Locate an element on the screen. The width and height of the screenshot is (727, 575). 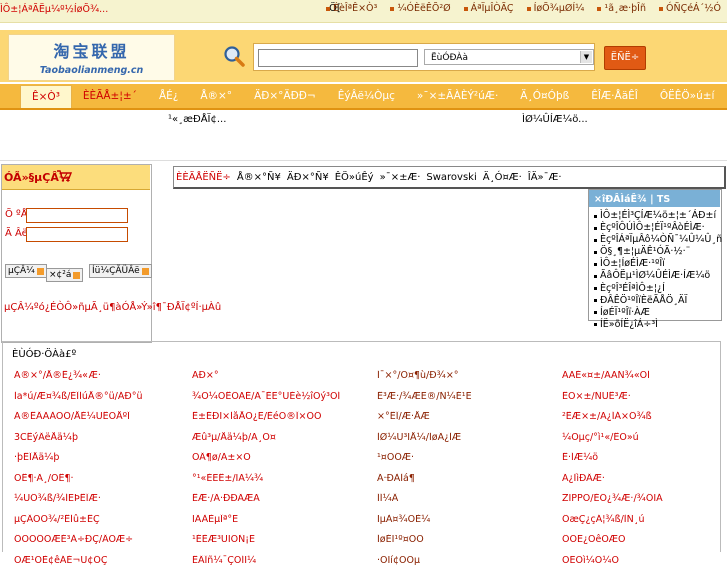
category-link: Æû³µ/Åä¼þ/Ä¸Ó¤ is located at coordinates (284, 442).